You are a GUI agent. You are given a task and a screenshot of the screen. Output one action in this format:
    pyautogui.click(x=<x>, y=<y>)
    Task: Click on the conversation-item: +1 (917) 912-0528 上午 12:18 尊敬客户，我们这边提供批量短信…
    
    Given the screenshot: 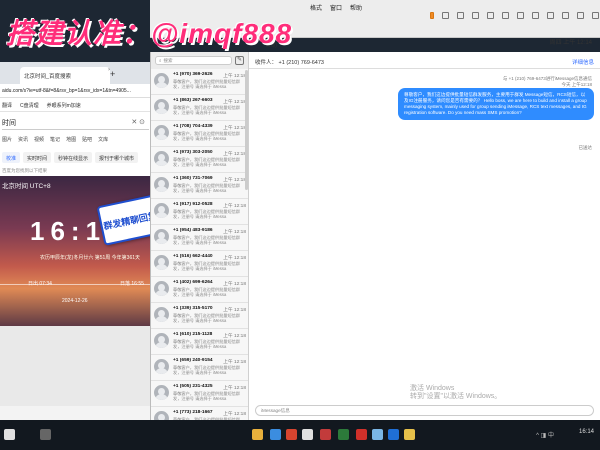 What is the action you would take?
    pyautogui.click(x=199, y=212)
    